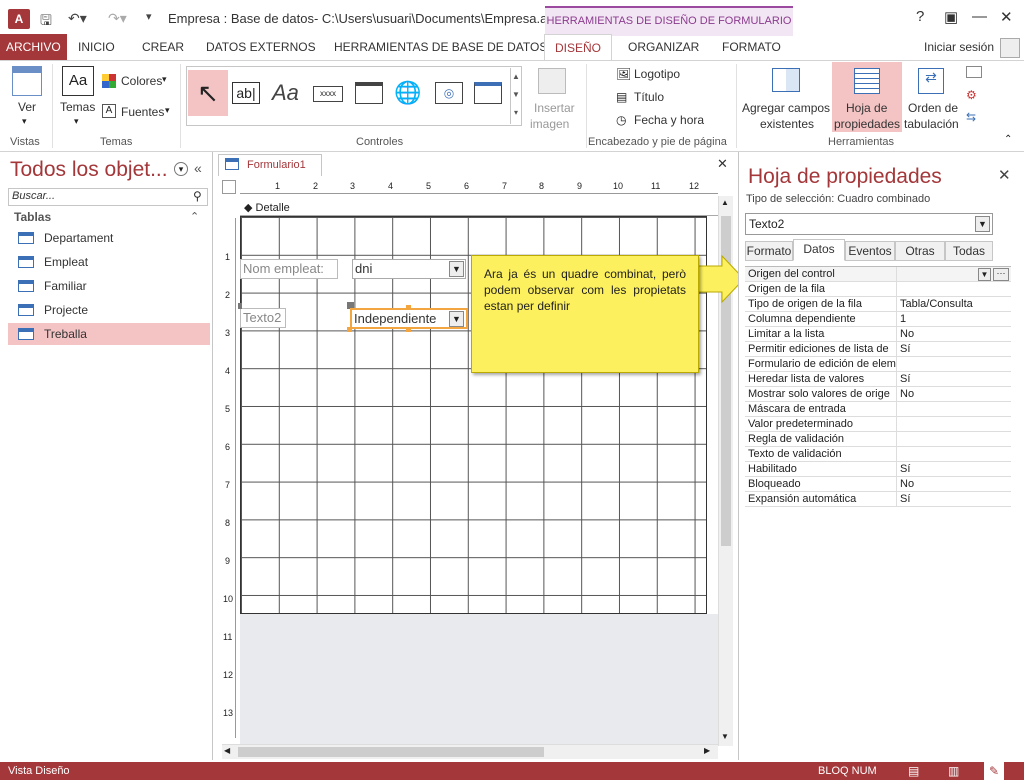 This screenshot has height=780, width=1024. Describe the element at coordinates (19, 19) in the screenshot. I see `access-app-icon: A` at that location.